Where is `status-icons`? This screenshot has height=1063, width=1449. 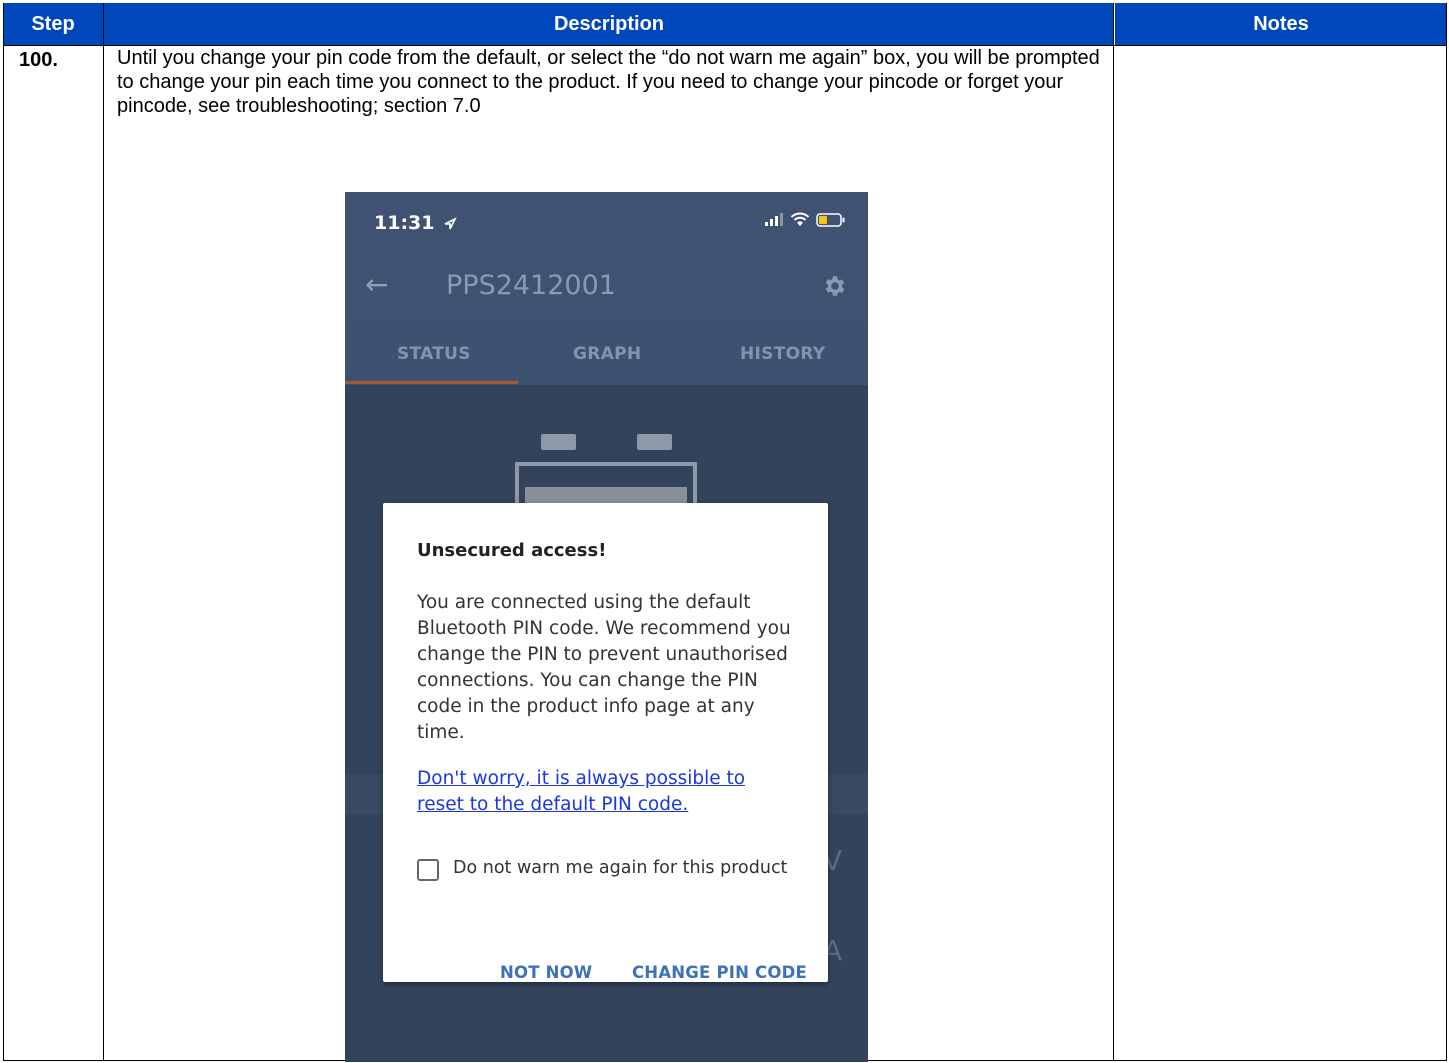 status-icons is located at coordinates (805, 219).